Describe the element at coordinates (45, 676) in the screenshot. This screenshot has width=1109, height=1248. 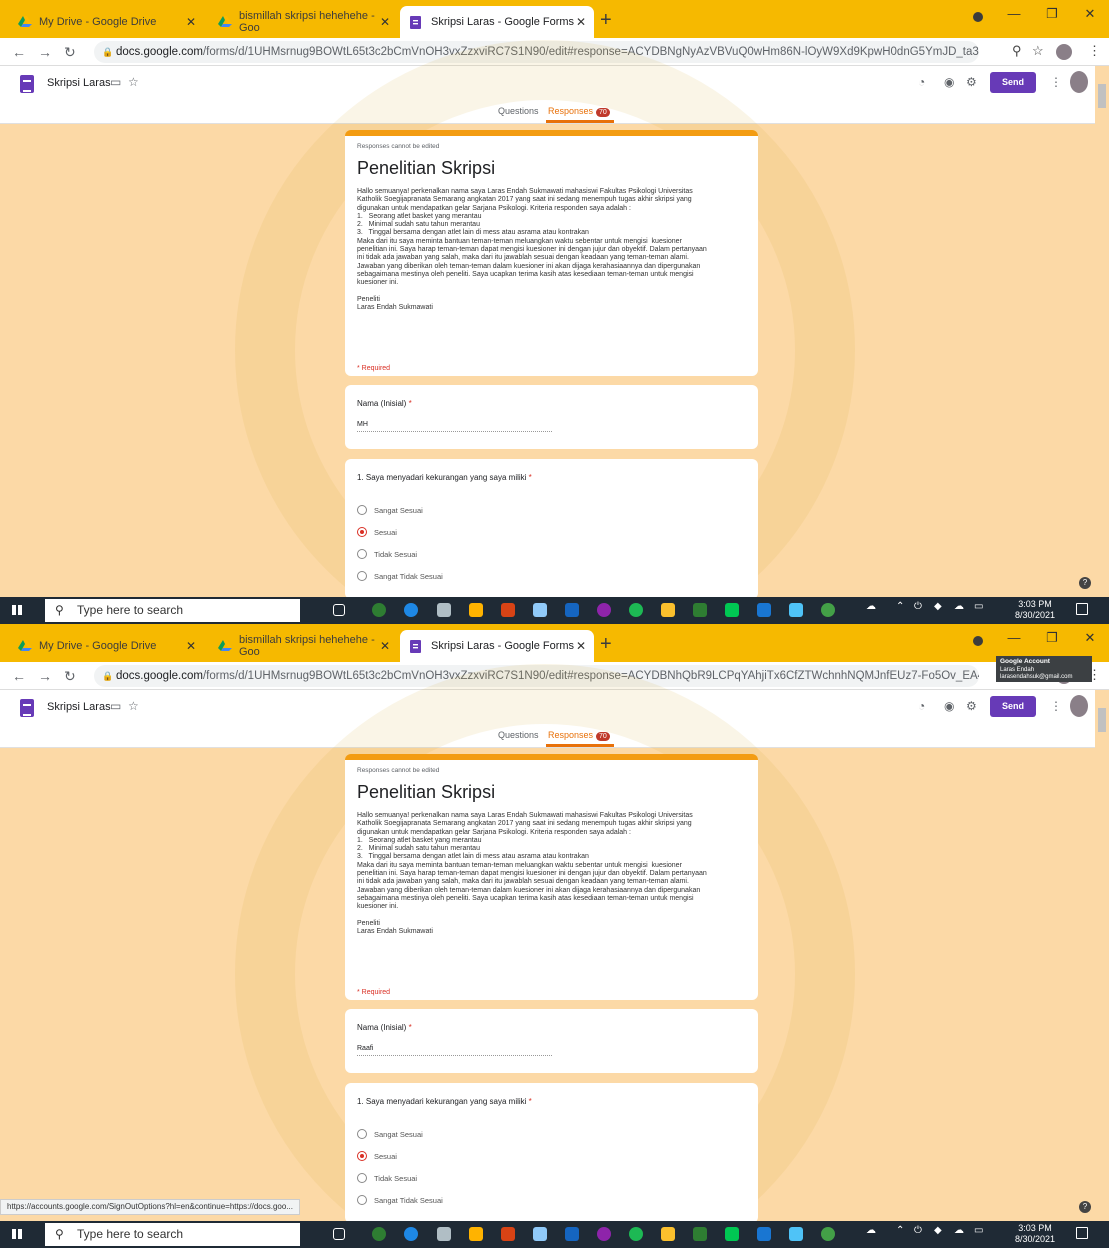
I see `forward-icon: →` at that location.